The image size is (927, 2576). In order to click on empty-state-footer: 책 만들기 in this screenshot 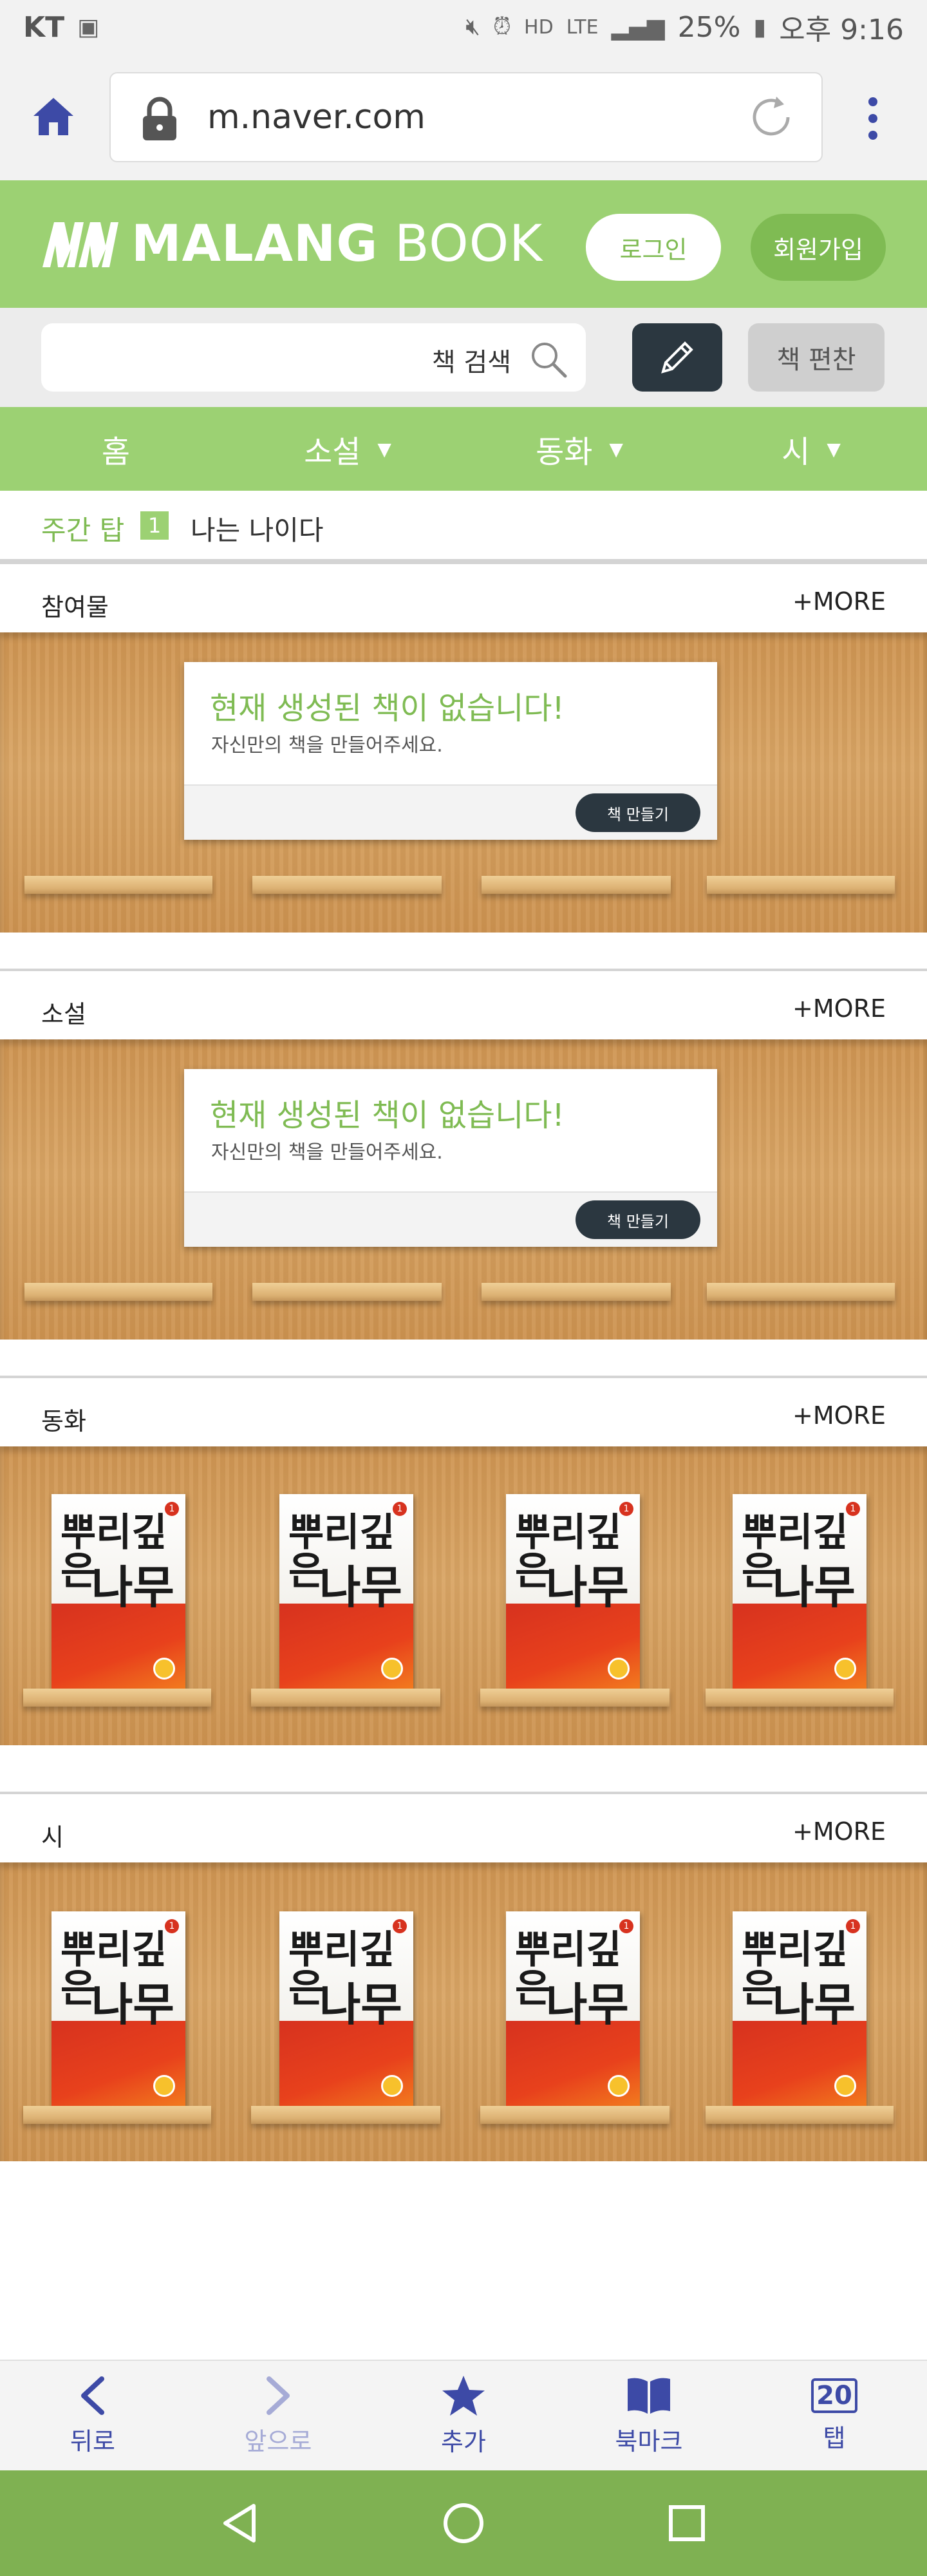, I will do `click(451, 812)`.